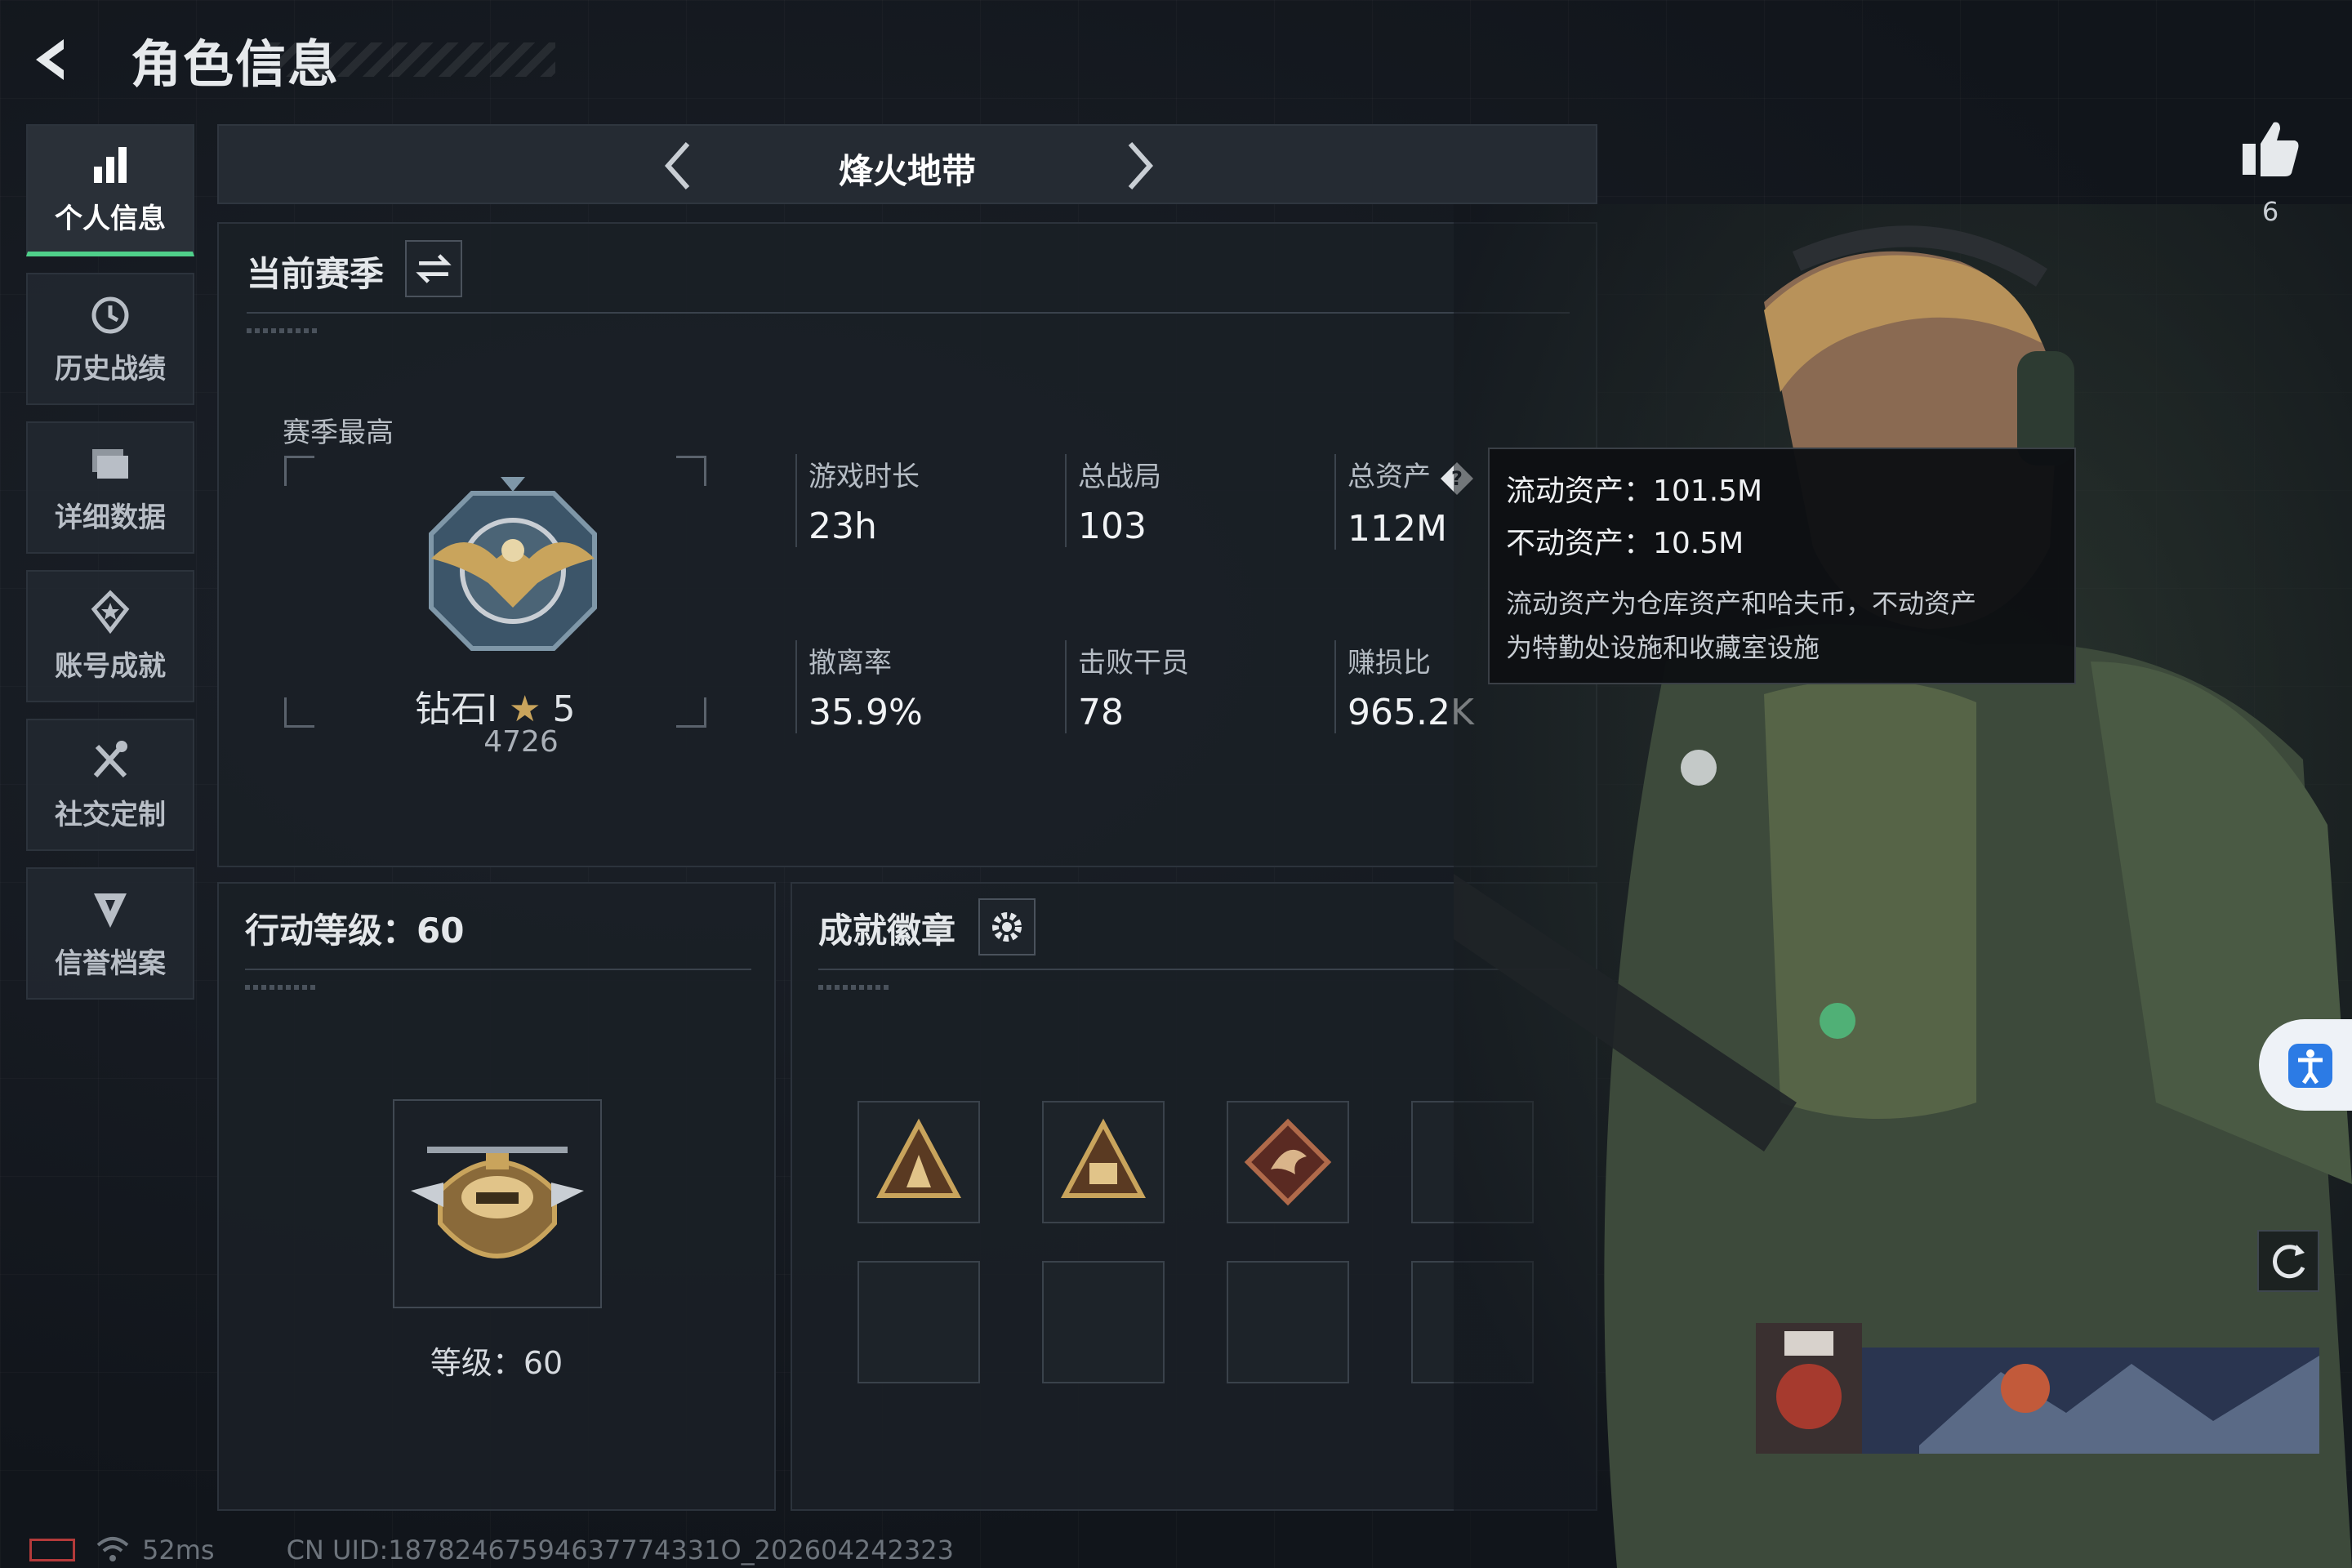 The width and height of the screenshot is (2352, 1568). I want to click on sidebar-item-label: 历史战绩, so click(111, 368).